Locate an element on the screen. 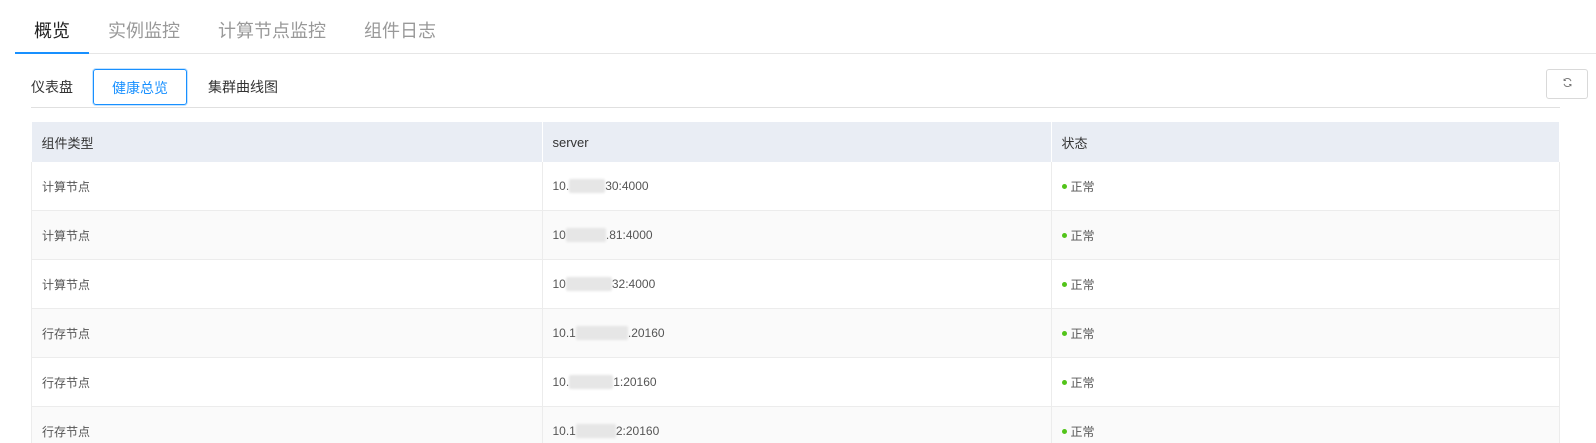  cell-server: 10.1 2:20160 is located at coordinates (797, 424).